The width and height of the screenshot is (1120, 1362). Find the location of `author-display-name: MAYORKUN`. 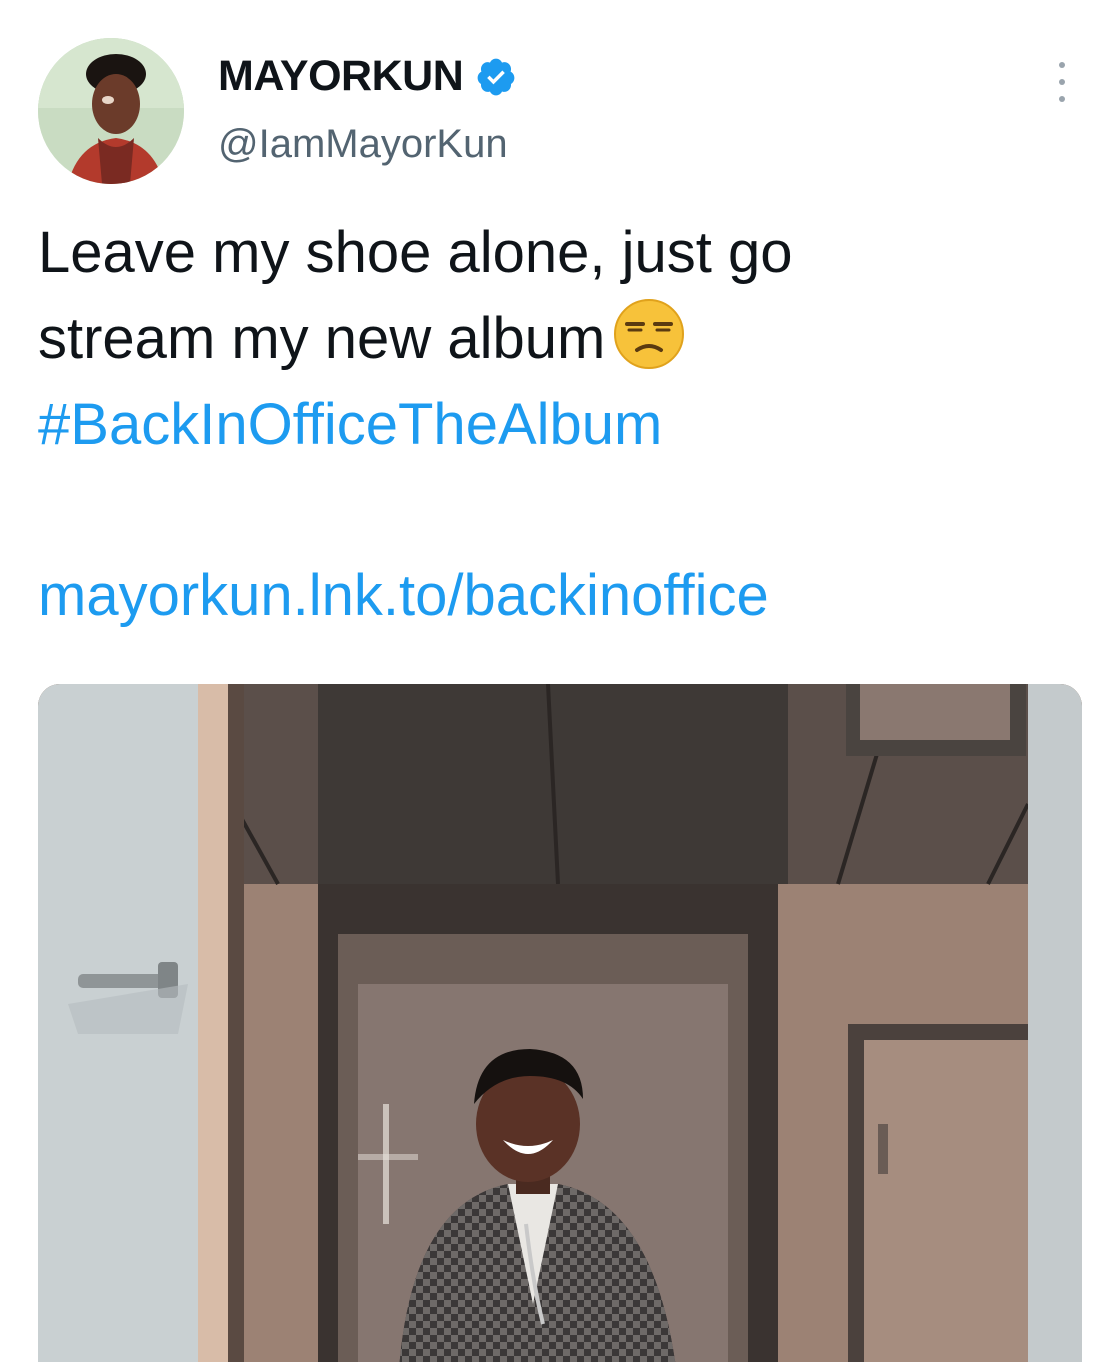

author-display-name: MAYORKUN is located at coordinates (341, 76).